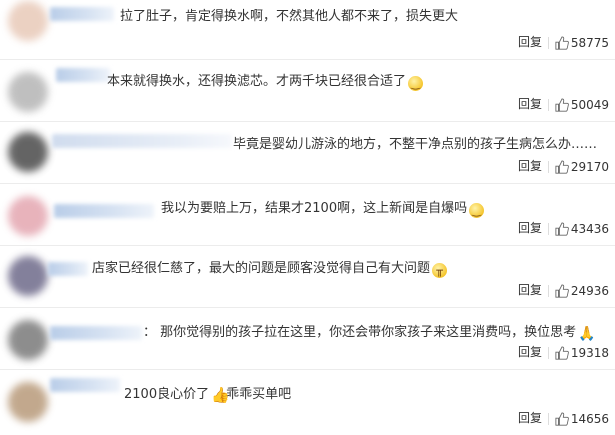  Describe the element at coordinates (314, 208) in the screenshot. I see `comment-body: 我以为要赔上万，结果才2100啊，这上新闻是自爆吗` at that location.